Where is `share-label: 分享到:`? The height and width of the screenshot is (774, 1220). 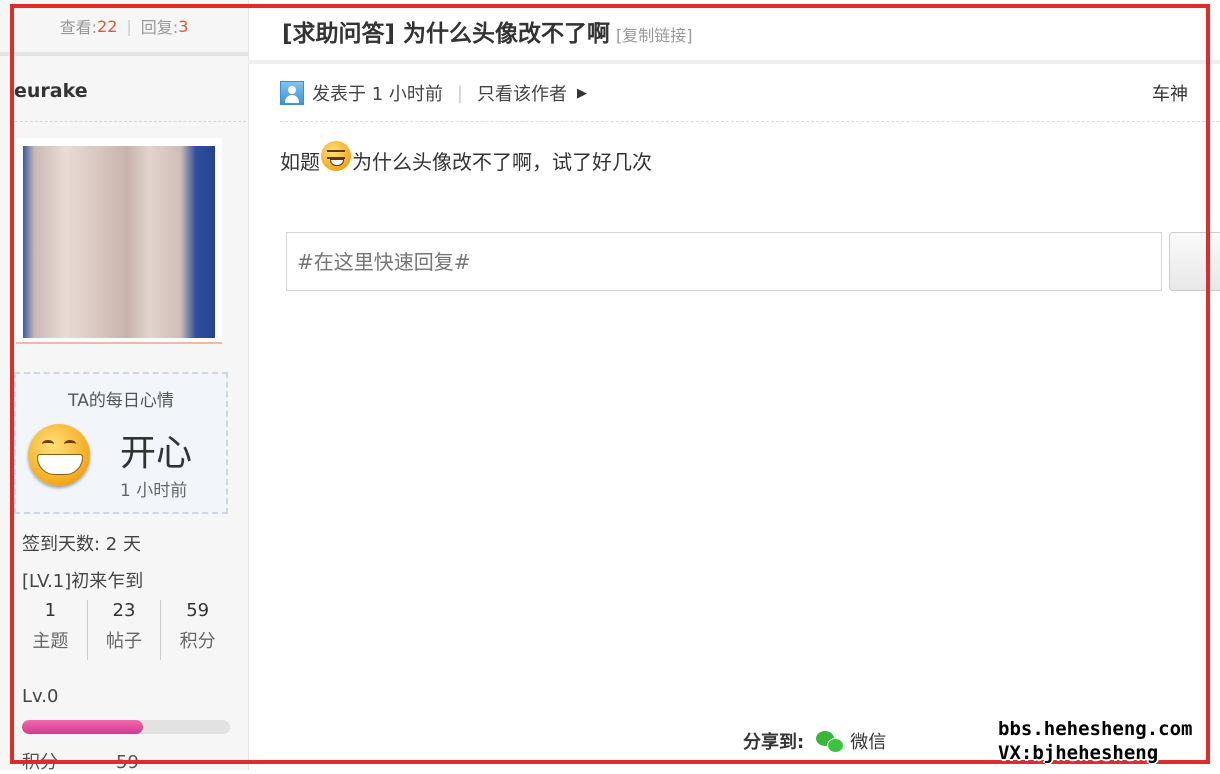
share-label: 分享到: is located at coordinates (774, 742).